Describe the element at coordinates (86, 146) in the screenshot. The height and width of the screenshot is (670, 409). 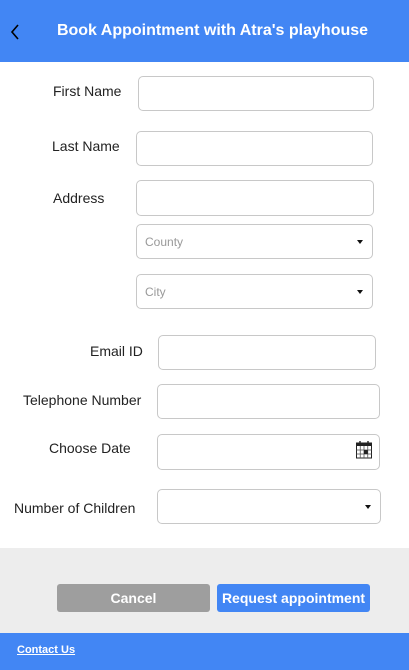
I see `last-name-label: Last Name` at that location.